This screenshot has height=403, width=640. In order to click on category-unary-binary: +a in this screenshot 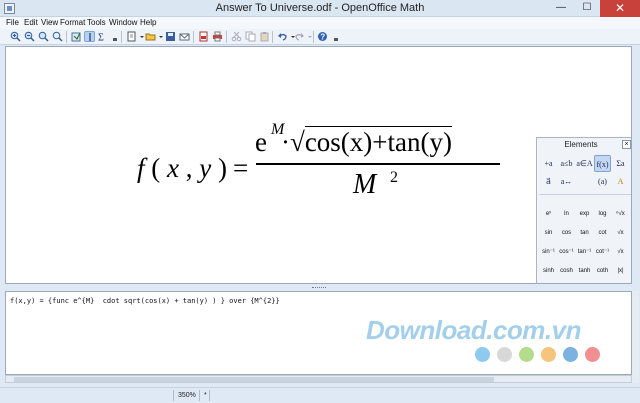, I will do `click(548, 163)`.